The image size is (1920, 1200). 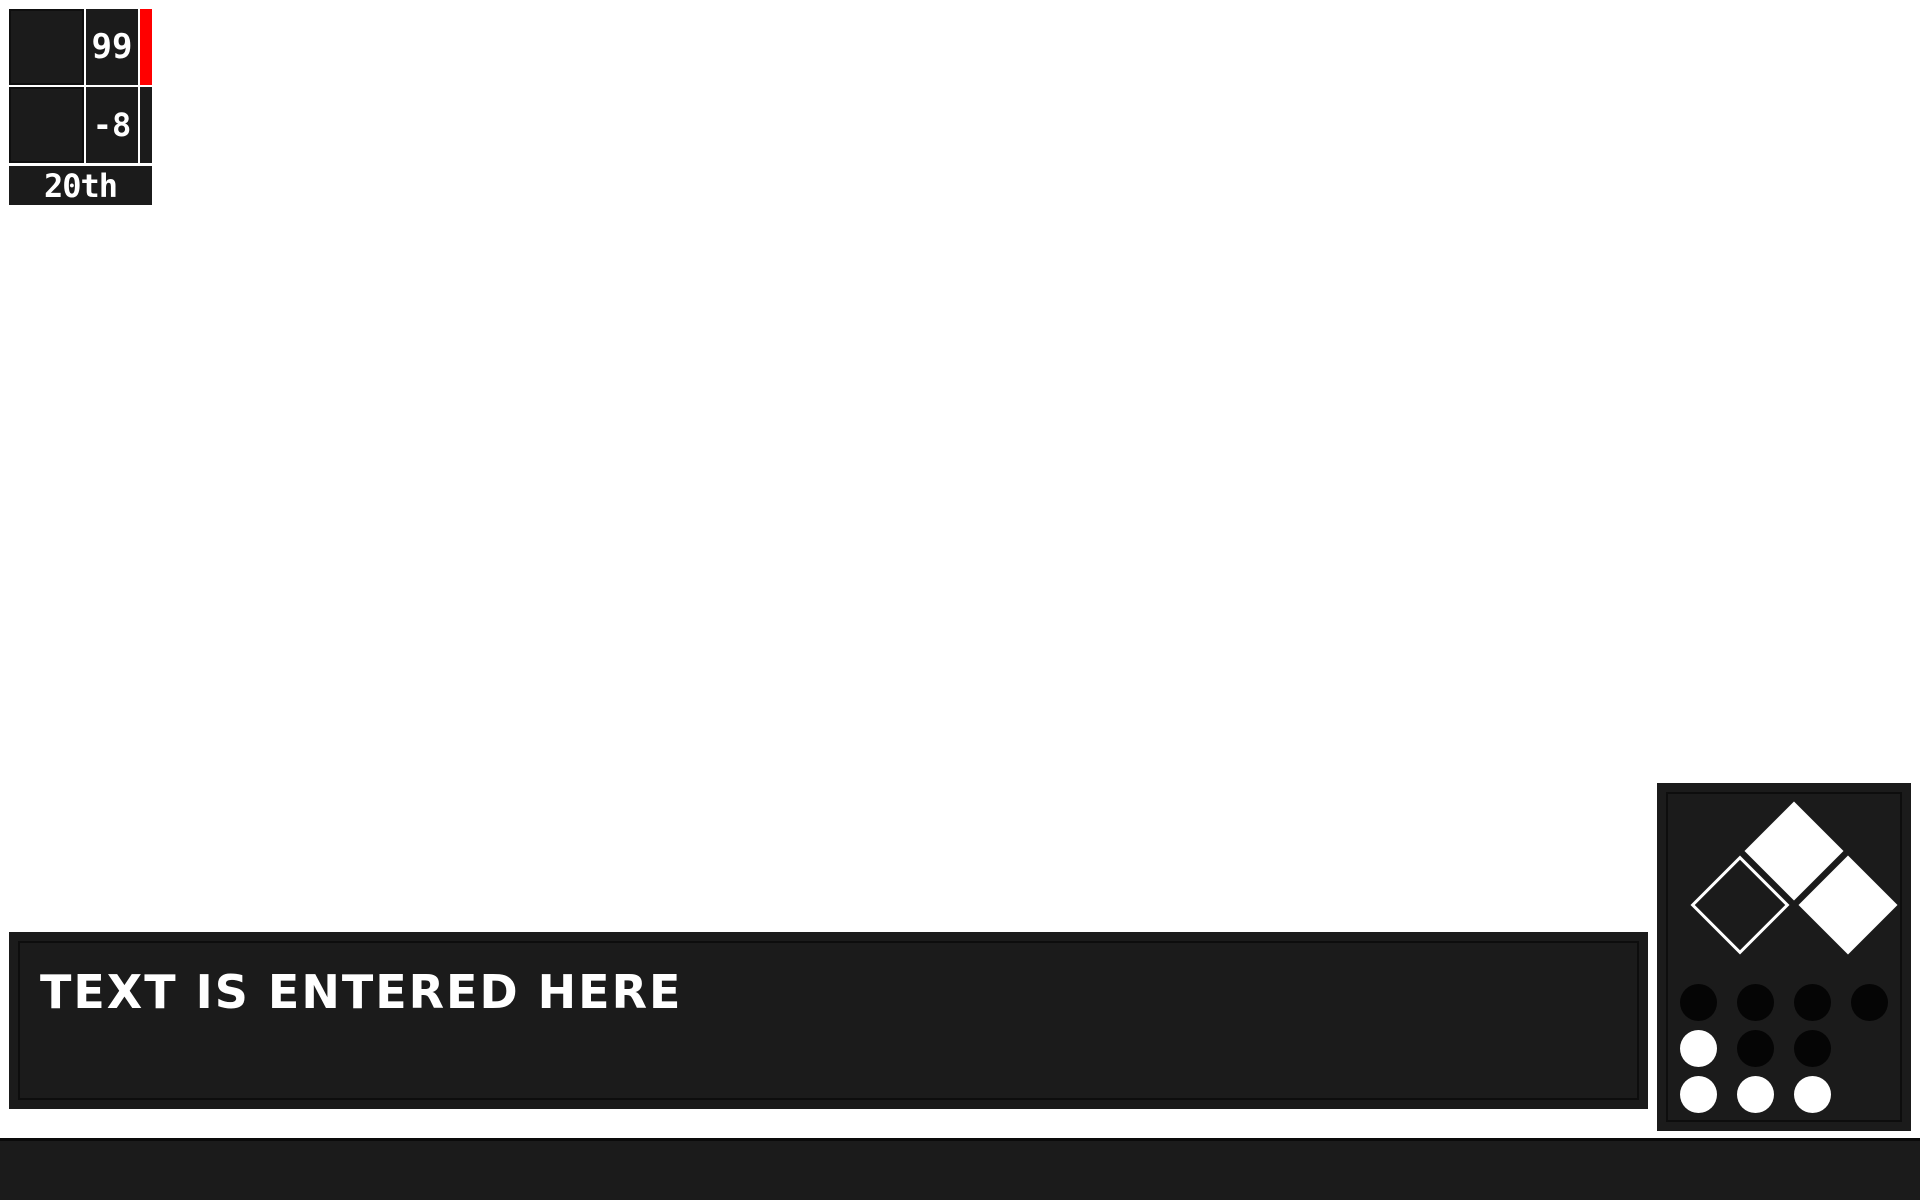 What do you see at coordinates (112, 125) in the screenshot?
I see `stat-value-2: -8` at bounding box center [112, 125].